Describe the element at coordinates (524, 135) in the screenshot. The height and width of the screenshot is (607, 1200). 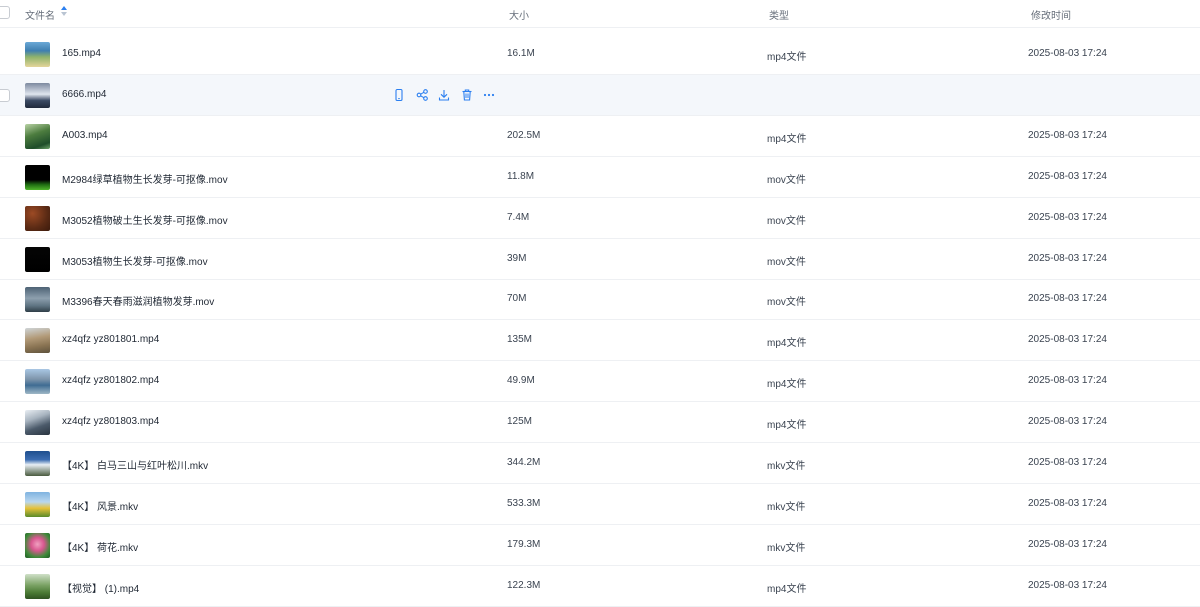
I see `file-size: 202.5M` at that location.